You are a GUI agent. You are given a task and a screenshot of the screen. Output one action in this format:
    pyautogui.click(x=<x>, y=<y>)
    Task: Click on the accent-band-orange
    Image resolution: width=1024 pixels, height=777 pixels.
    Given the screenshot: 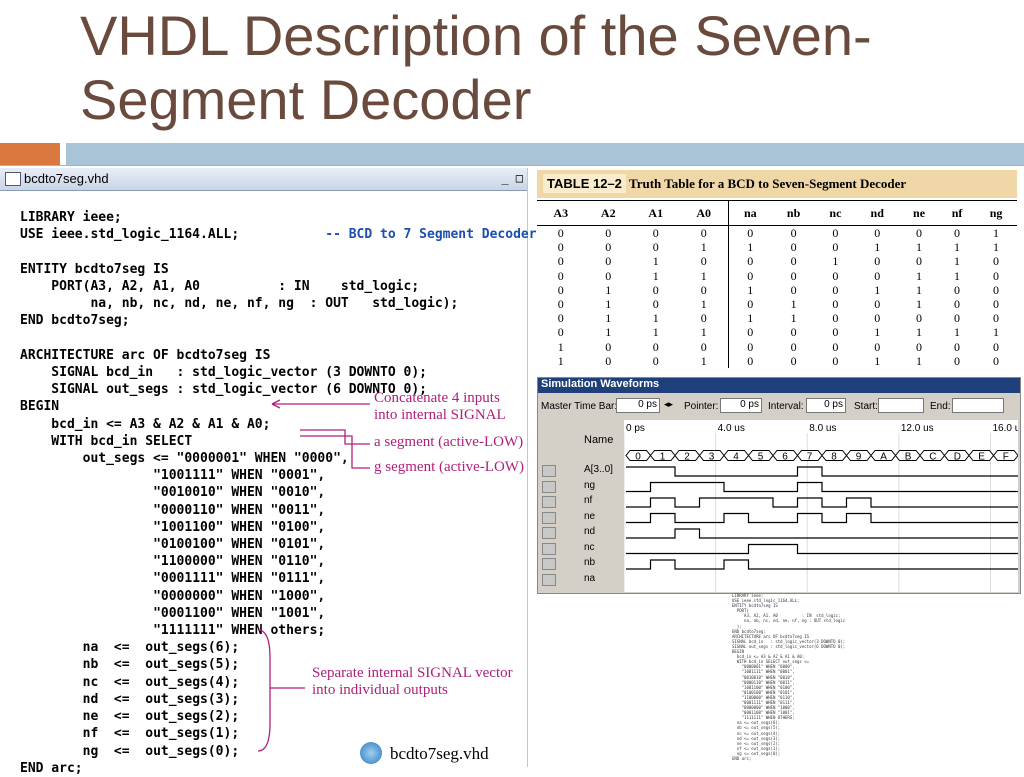 What is the action you would take?
    pyautogui.click(x=30, y=154)
    